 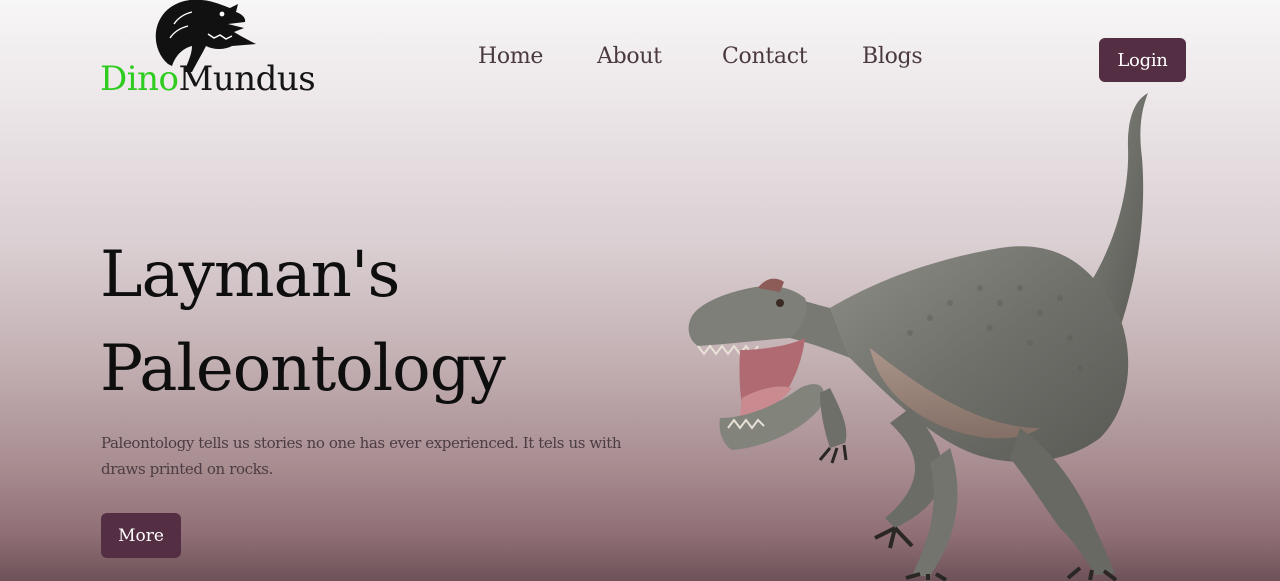 What do you see at coordinates (510, 56) in the screenshot?
I see `nav-link-home: Home` at bounding box center [510, 56].